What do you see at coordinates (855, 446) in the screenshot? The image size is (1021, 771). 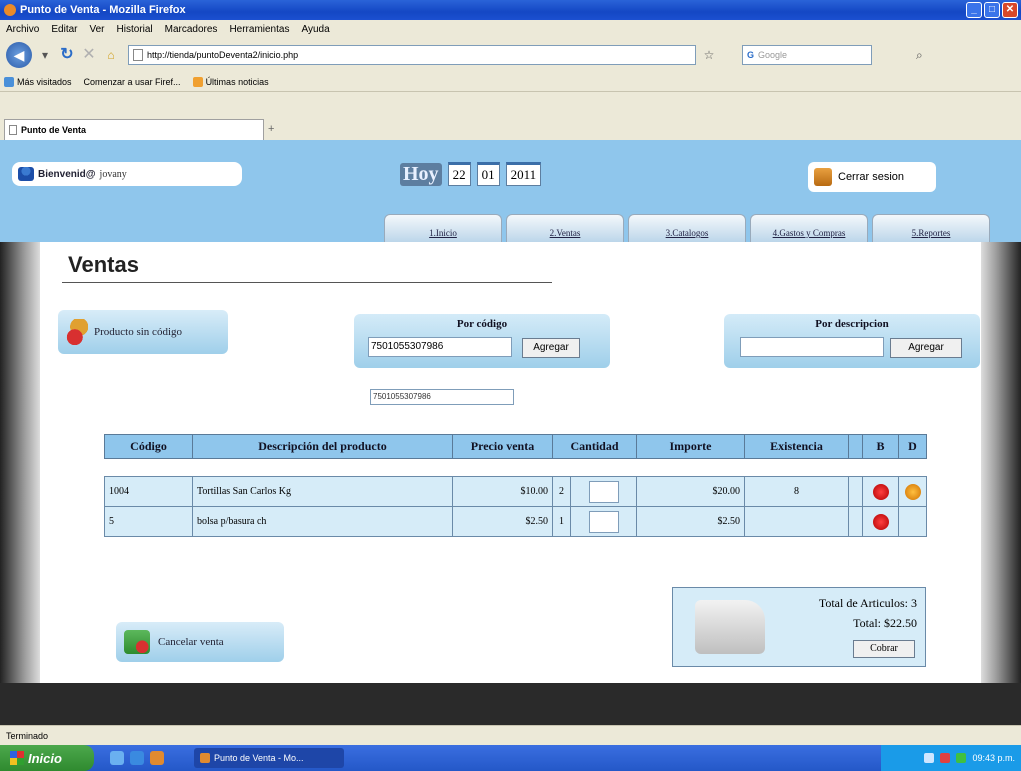 I see `col-spacer` at bounding box center [855, 446].